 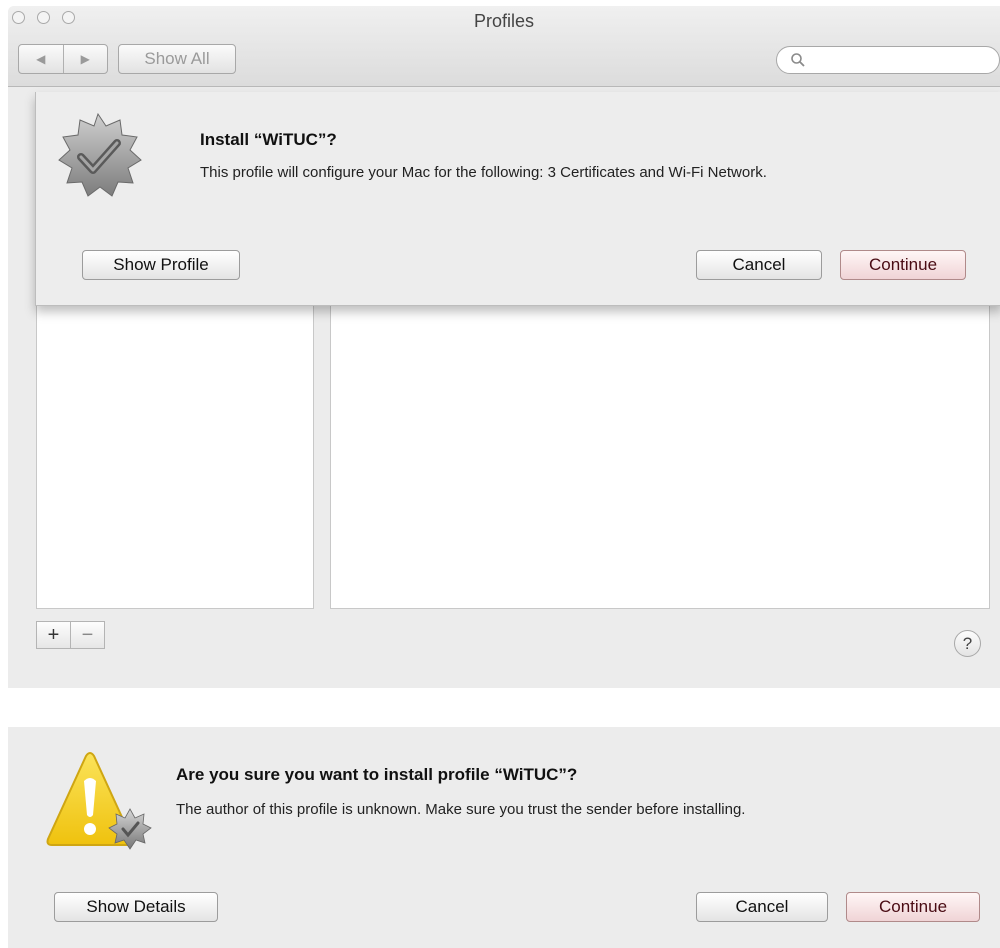 What do you see at coordinates (798, 60) in the screenshot?
I see `search-icon` at bounding box center [798, 60].